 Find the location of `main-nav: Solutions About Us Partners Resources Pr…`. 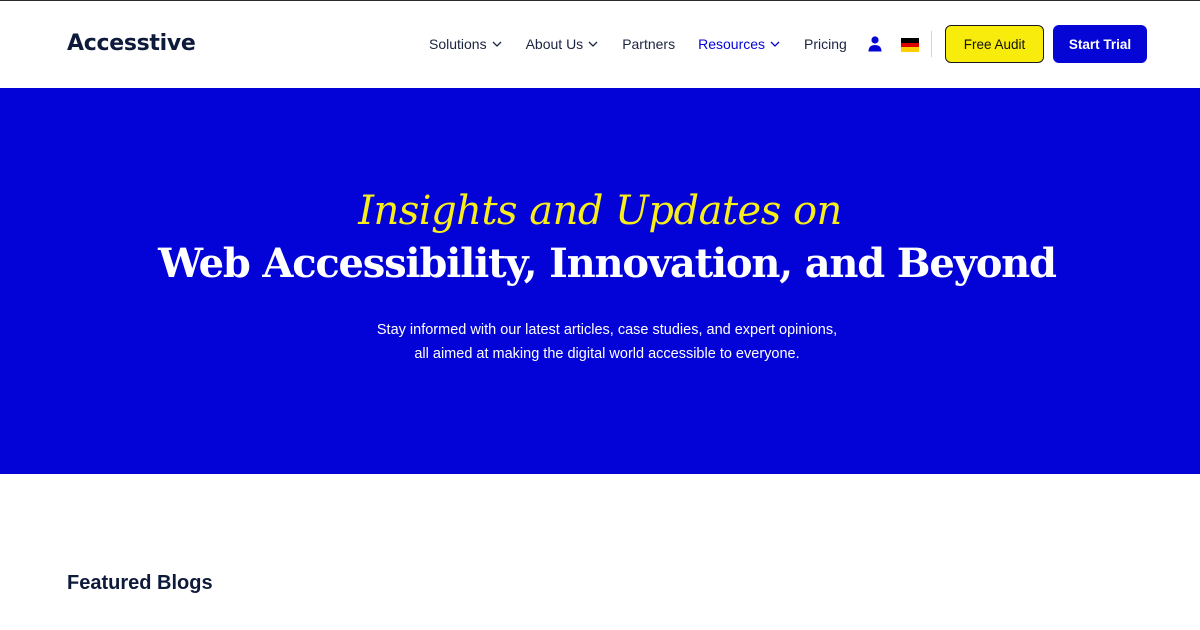

main-nav: Solutions About Us Partners Resources Pr… is located at coordinates (649, 44).